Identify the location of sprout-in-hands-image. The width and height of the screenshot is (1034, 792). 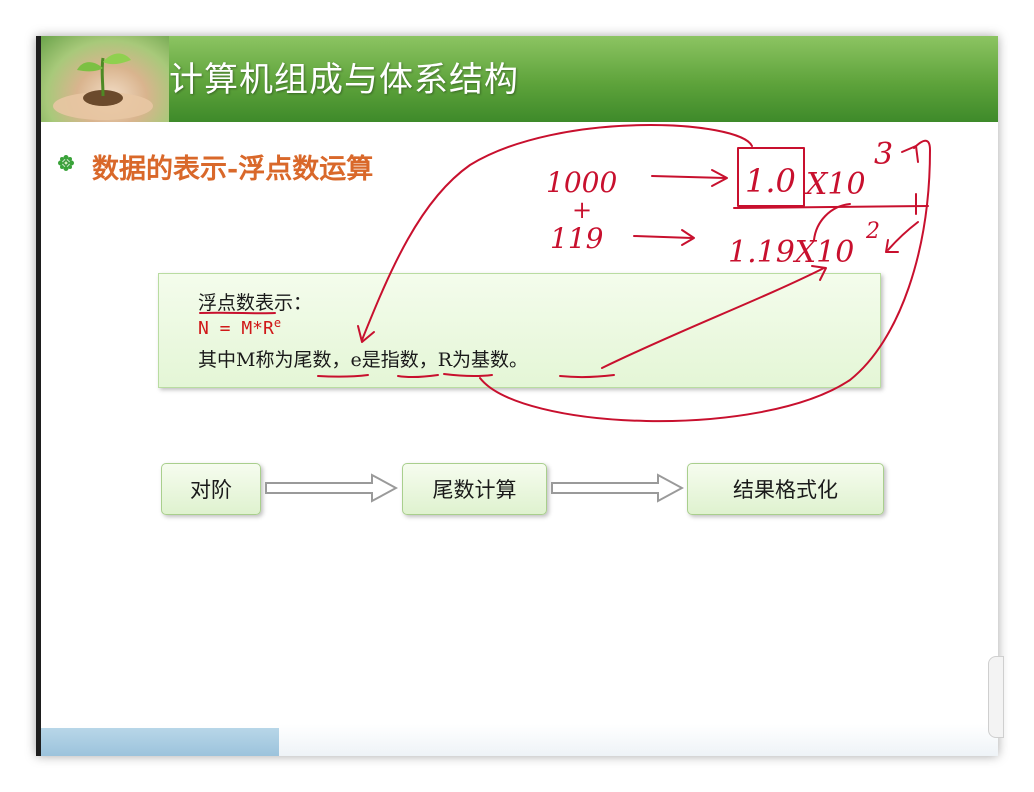
(105, 79).